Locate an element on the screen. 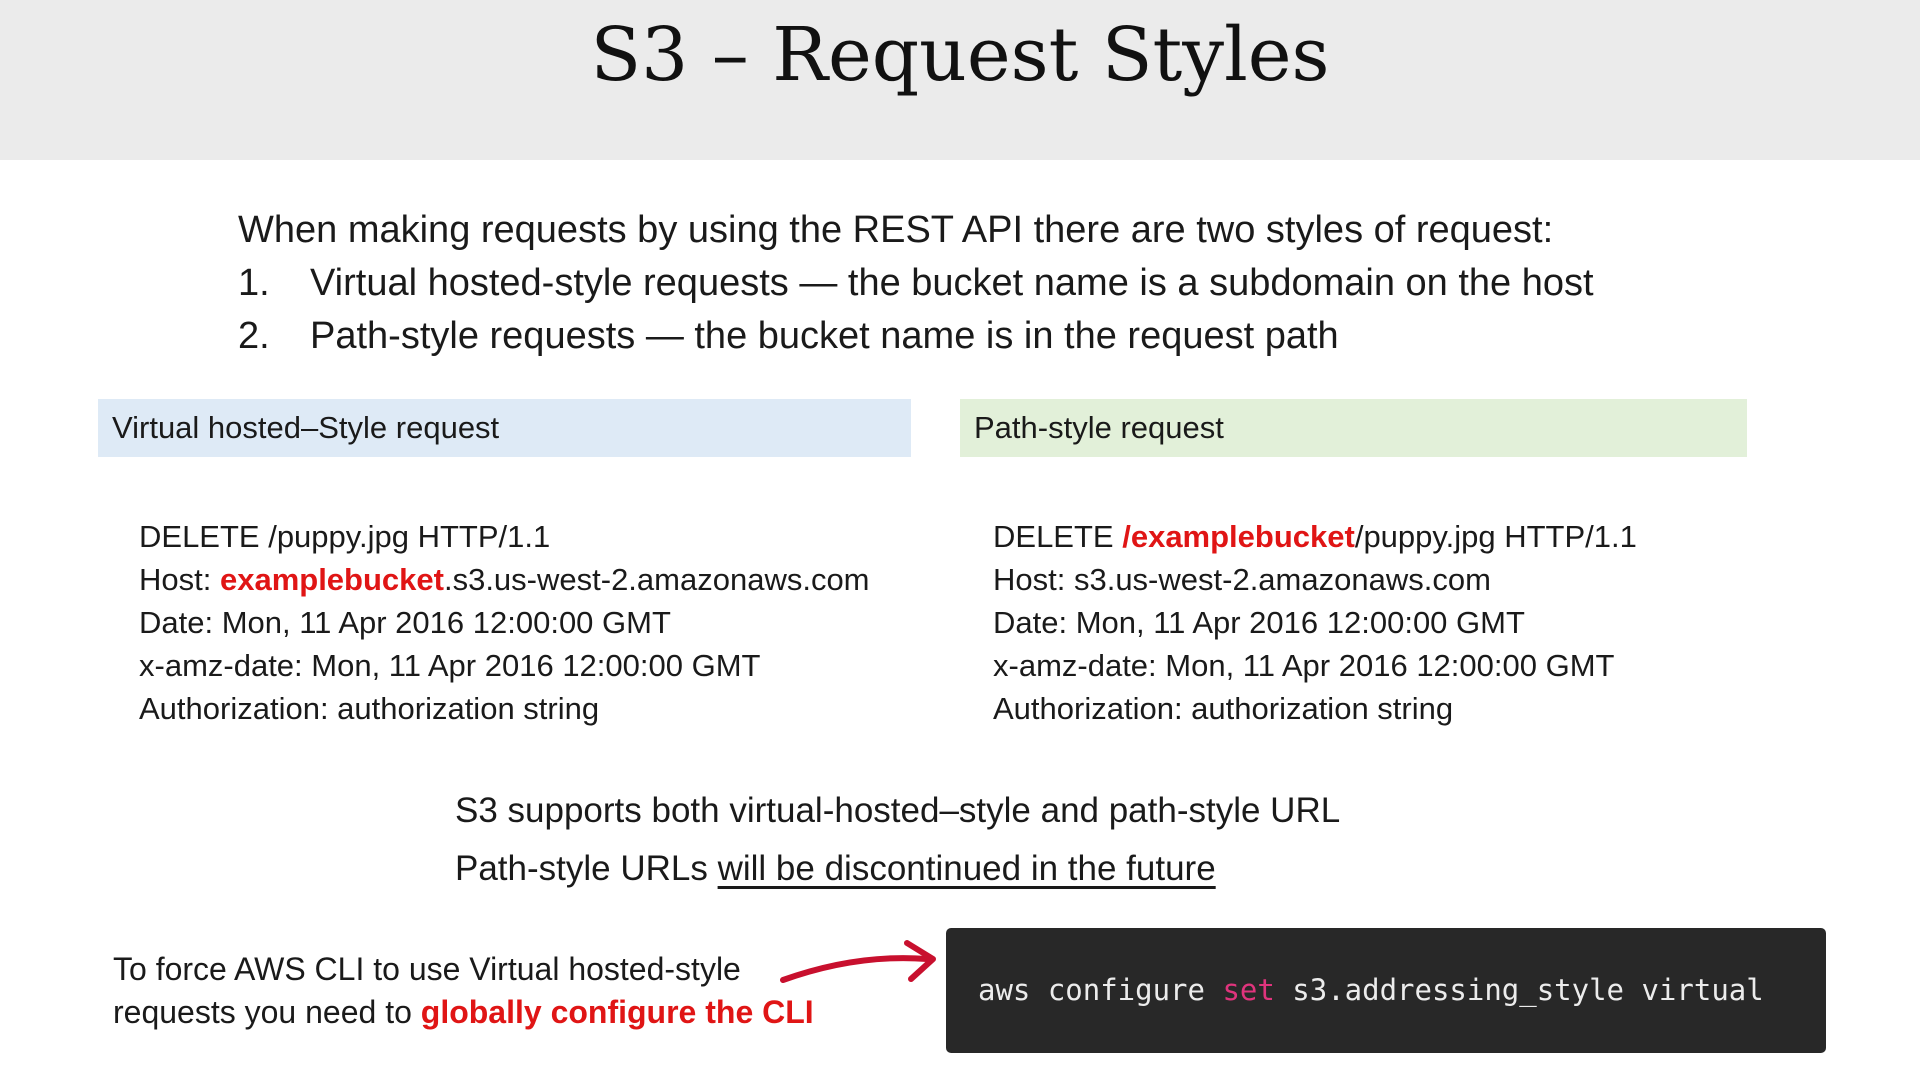 The height and width of the screenshot is (1080, 1920). path-request-rest: /puppy.jpg HTTP/1.1 is located at coordinates (1495, 536).